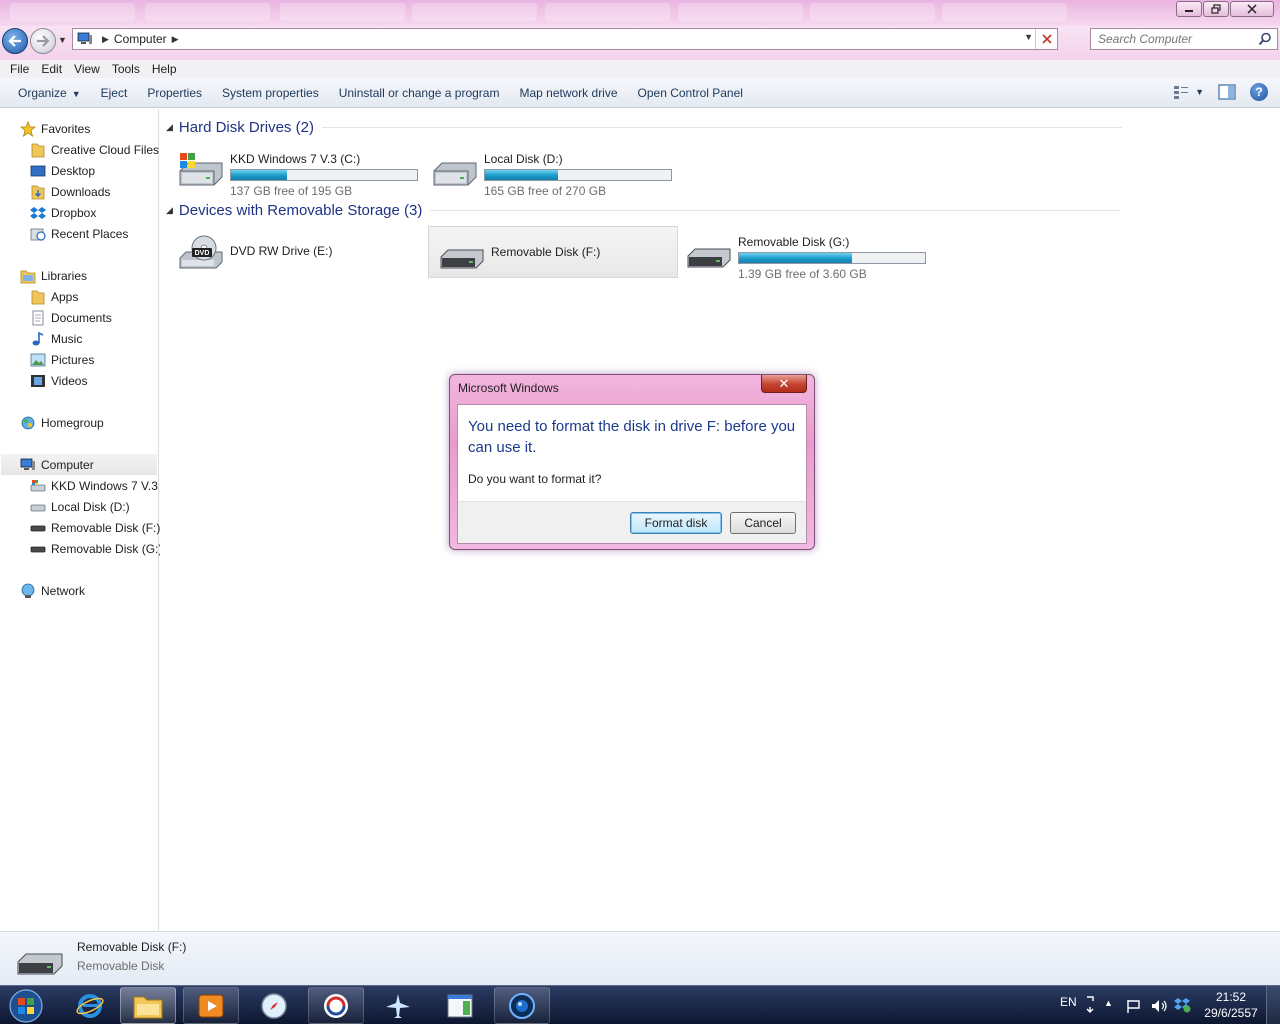 This screenshot has width=1280, height=1024. What do you see at coordinates (547, 170) in the screenshot?
I see `drive-d: Local Disk (D:) 165 GB free of 270 GB` at bounding box center [547, 170].